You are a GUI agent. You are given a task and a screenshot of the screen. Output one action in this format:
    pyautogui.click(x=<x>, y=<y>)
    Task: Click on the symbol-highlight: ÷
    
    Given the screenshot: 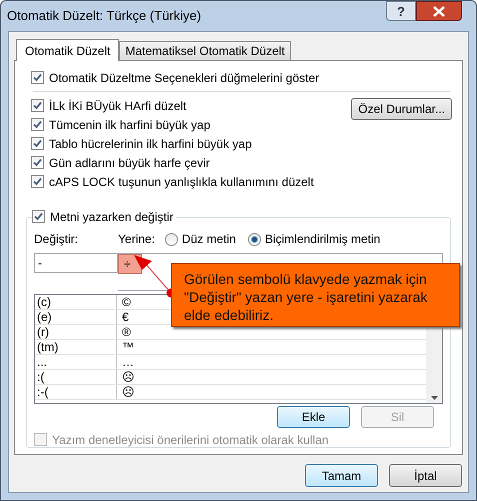 What is the action you would take?
    pyautogui.click(x=130, y=264)
    